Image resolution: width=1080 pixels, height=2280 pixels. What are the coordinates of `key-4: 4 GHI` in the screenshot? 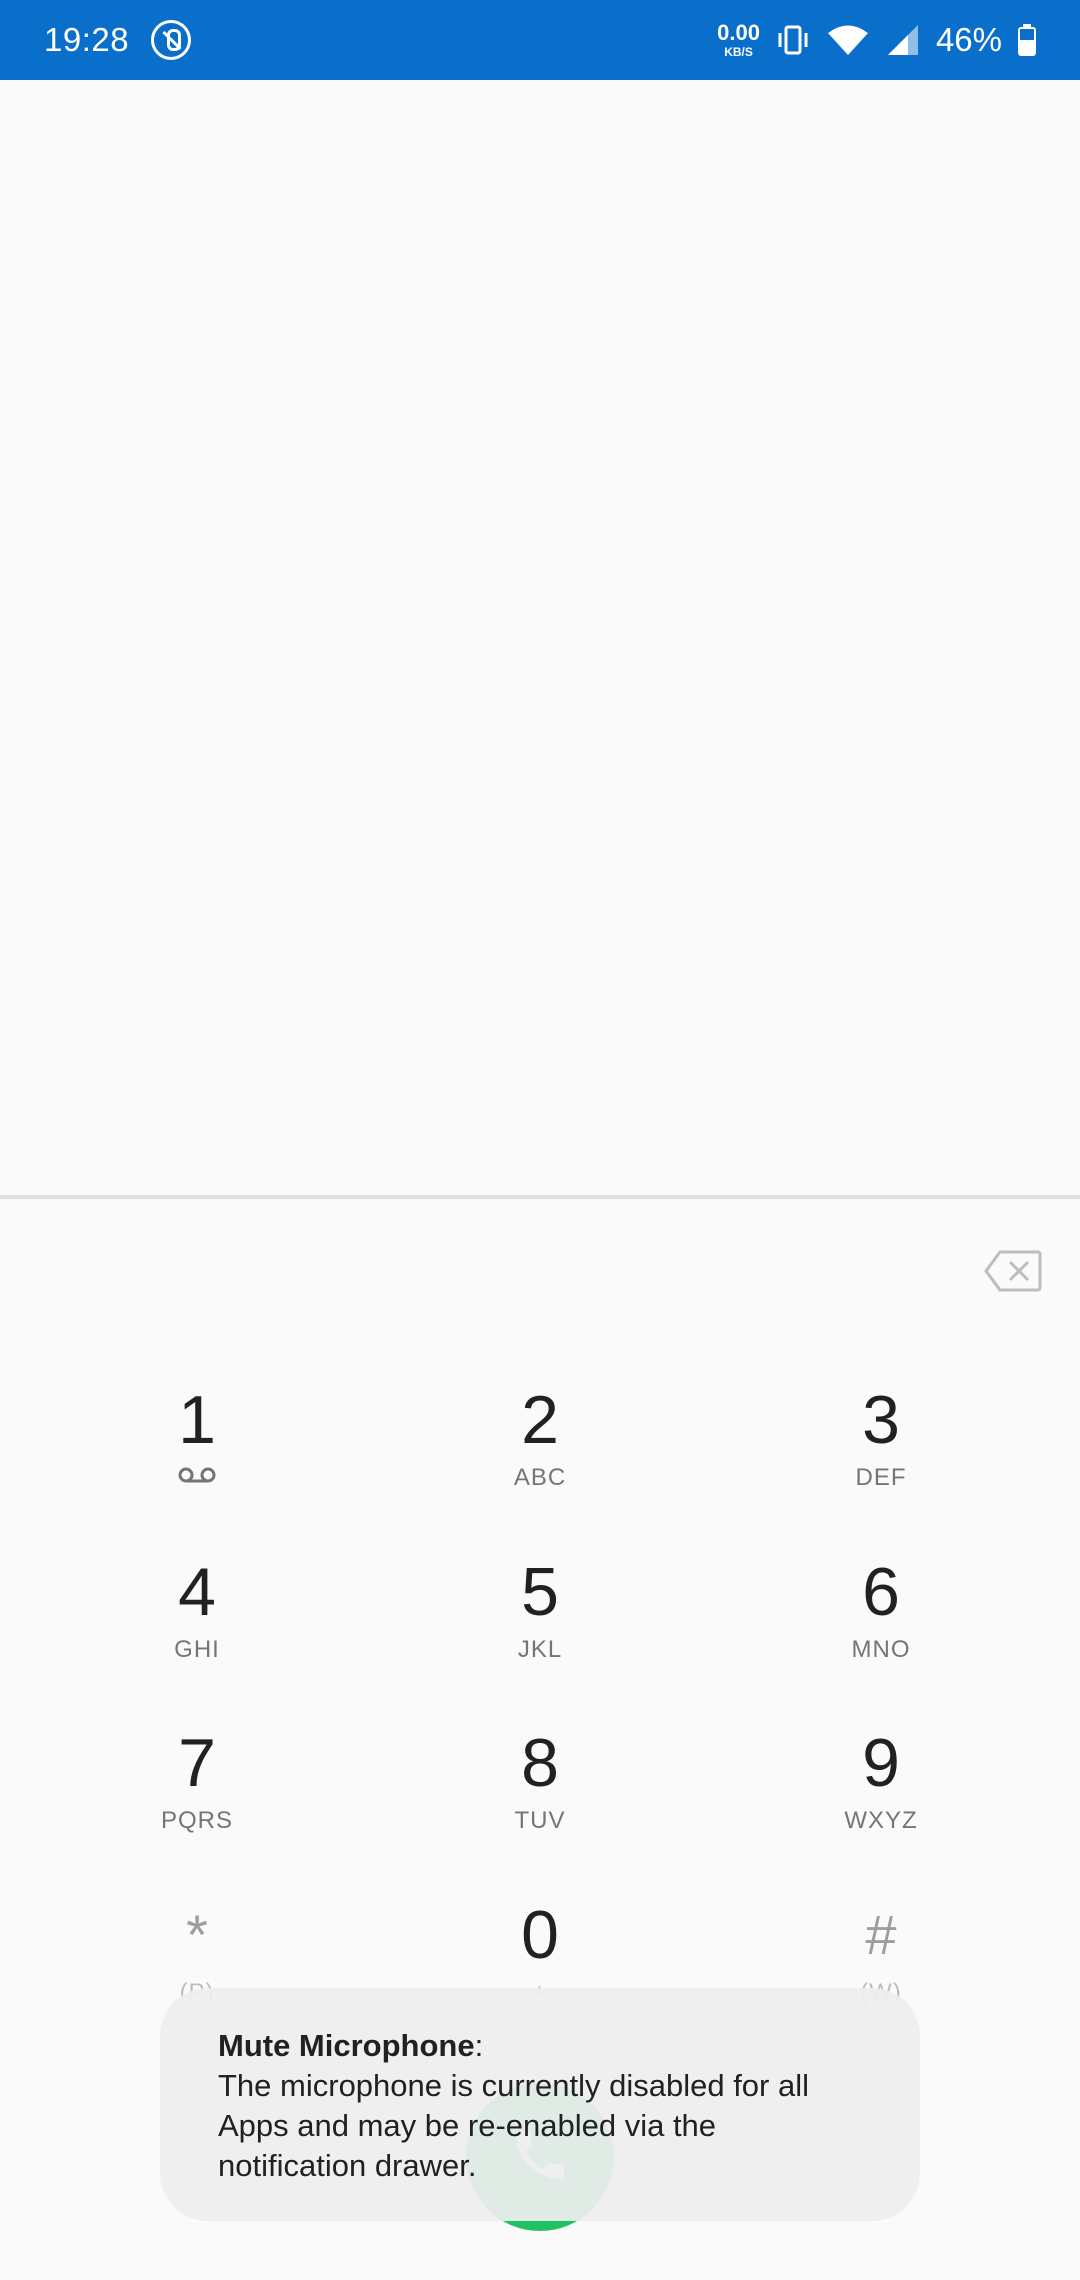 It's located at (197, 1627).